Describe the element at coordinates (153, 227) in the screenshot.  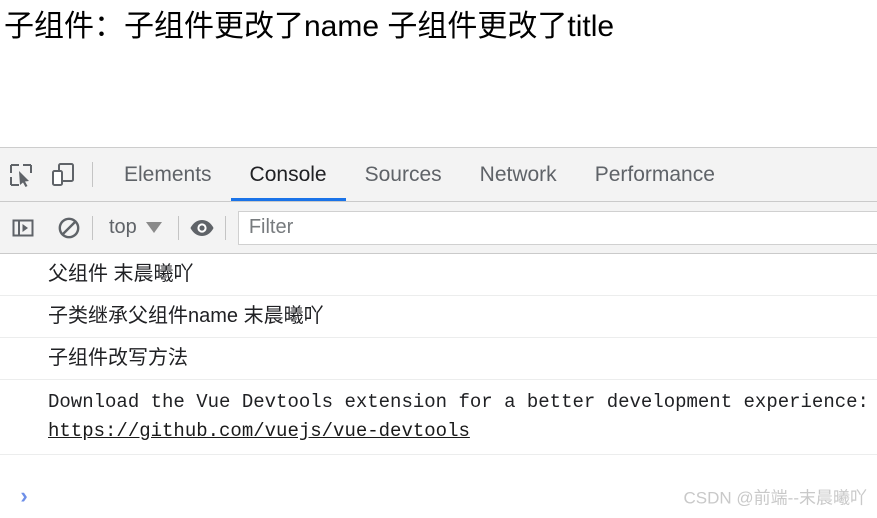
I see `chevron-down-icon` at that location.